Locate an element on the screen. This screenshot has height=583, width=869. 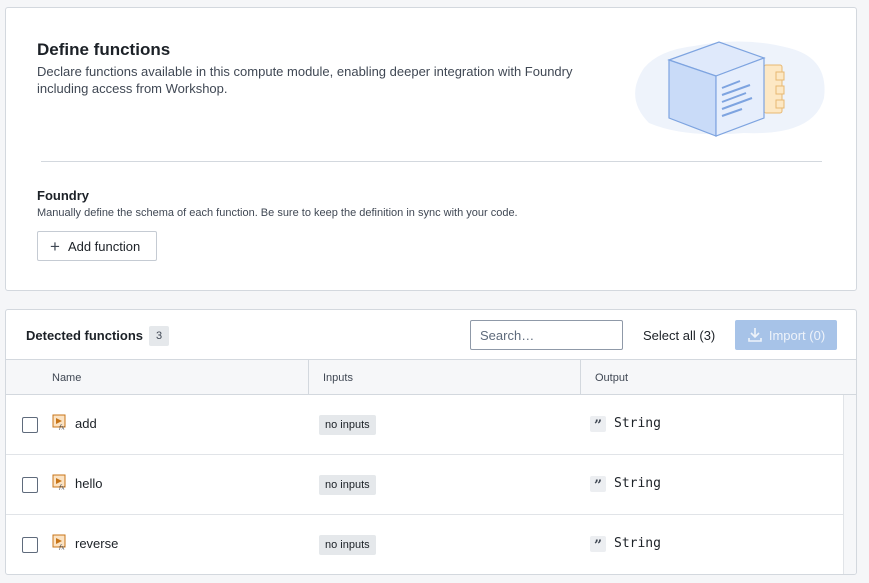
foundry-section-title: Foundry is located at coordinates (63, 195).